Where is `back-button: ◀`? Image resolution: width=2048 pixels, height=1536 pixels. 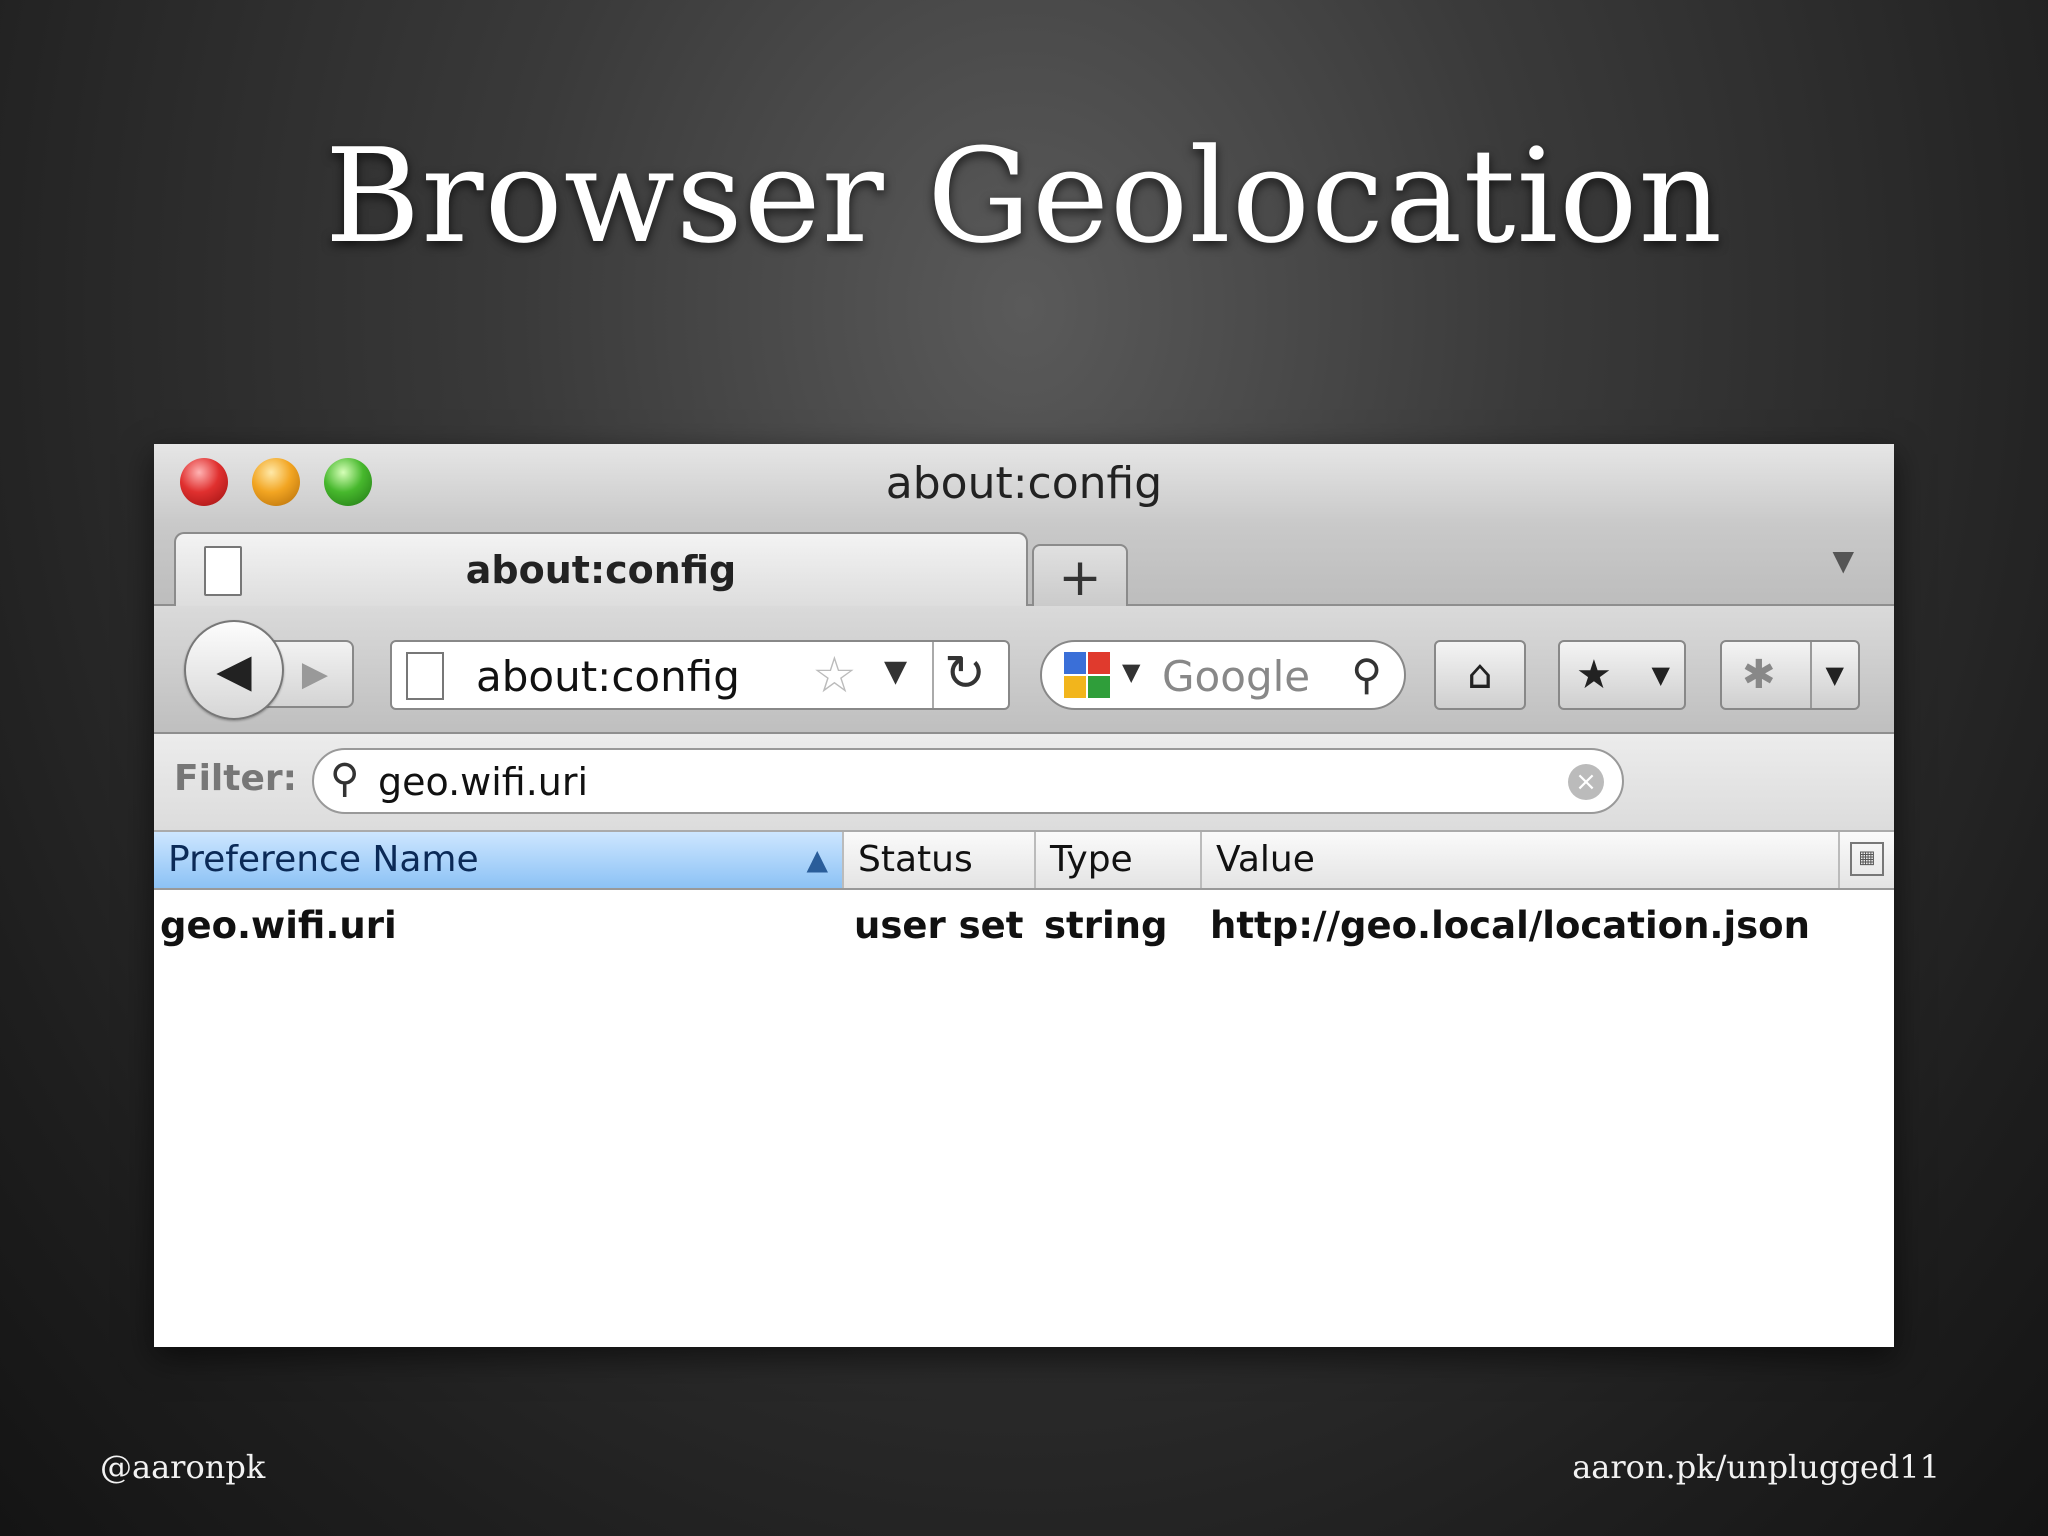 back-button: ◀ is located at coordinates (234, 670).